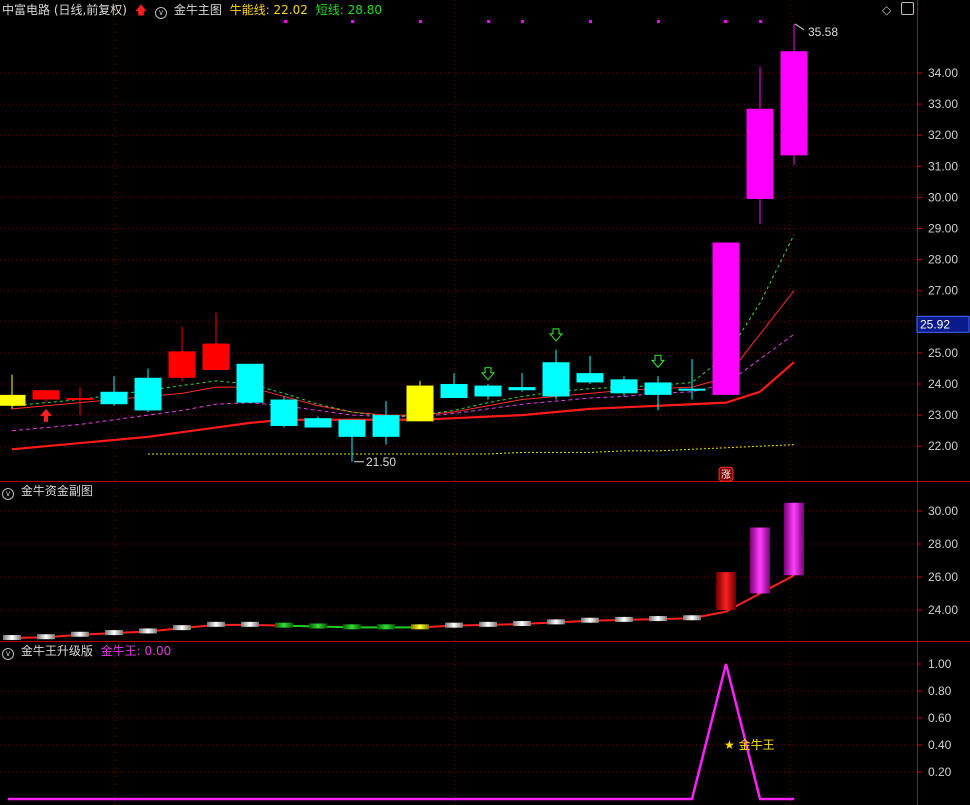 The image size is (970, 805). I want to click on fund-tick-label: 28.00, so click(943, 544).